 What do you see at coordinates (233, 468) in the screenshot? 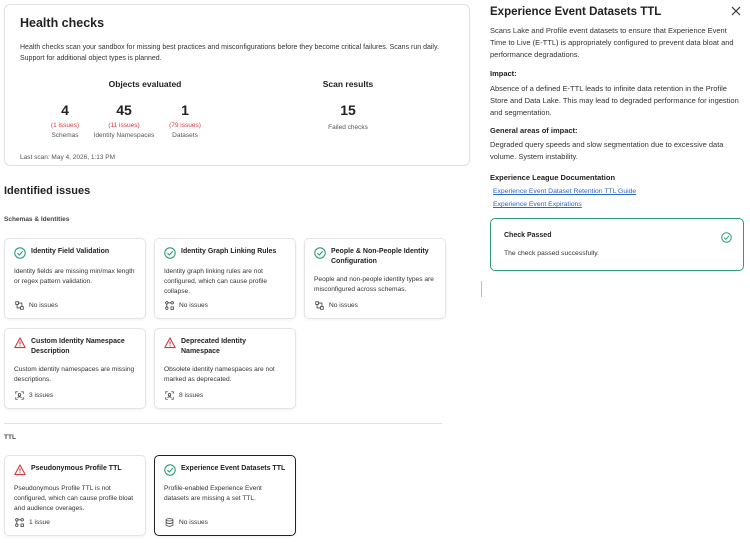
I see `card-title: Experience Event Datasets TTL` at bounding box center [233, 468].